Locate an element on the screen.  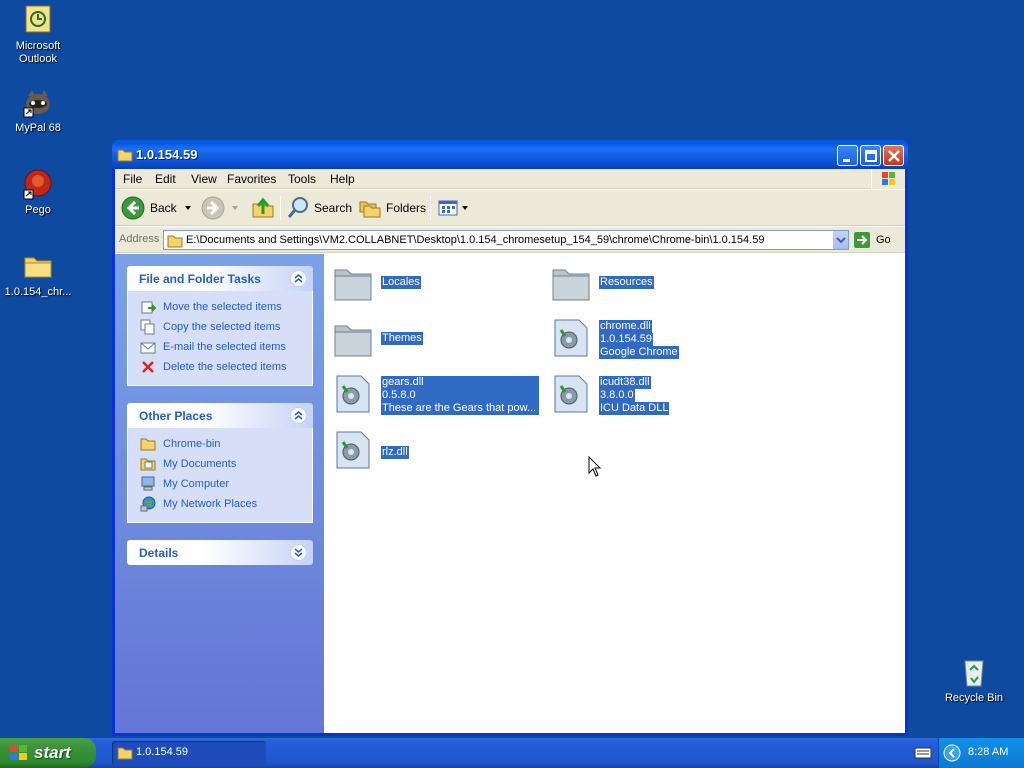
place-link-chrome-bin: Chrome-bin is located at coordinates (220, 444).